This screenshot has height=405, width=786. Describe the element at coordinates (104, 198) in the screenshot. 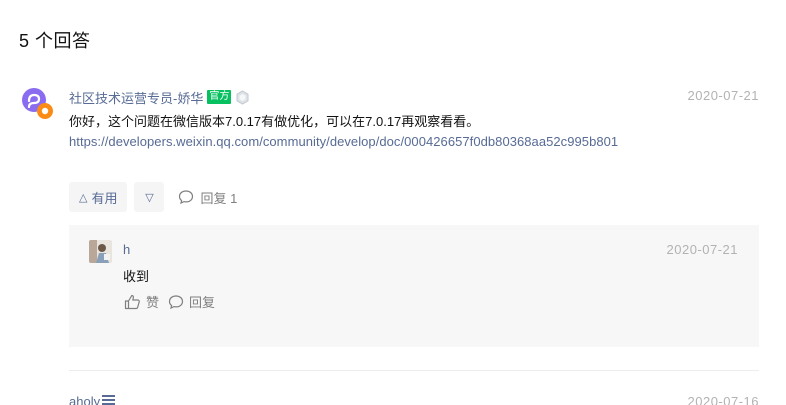

I see `useful-label: 有用` at that location.